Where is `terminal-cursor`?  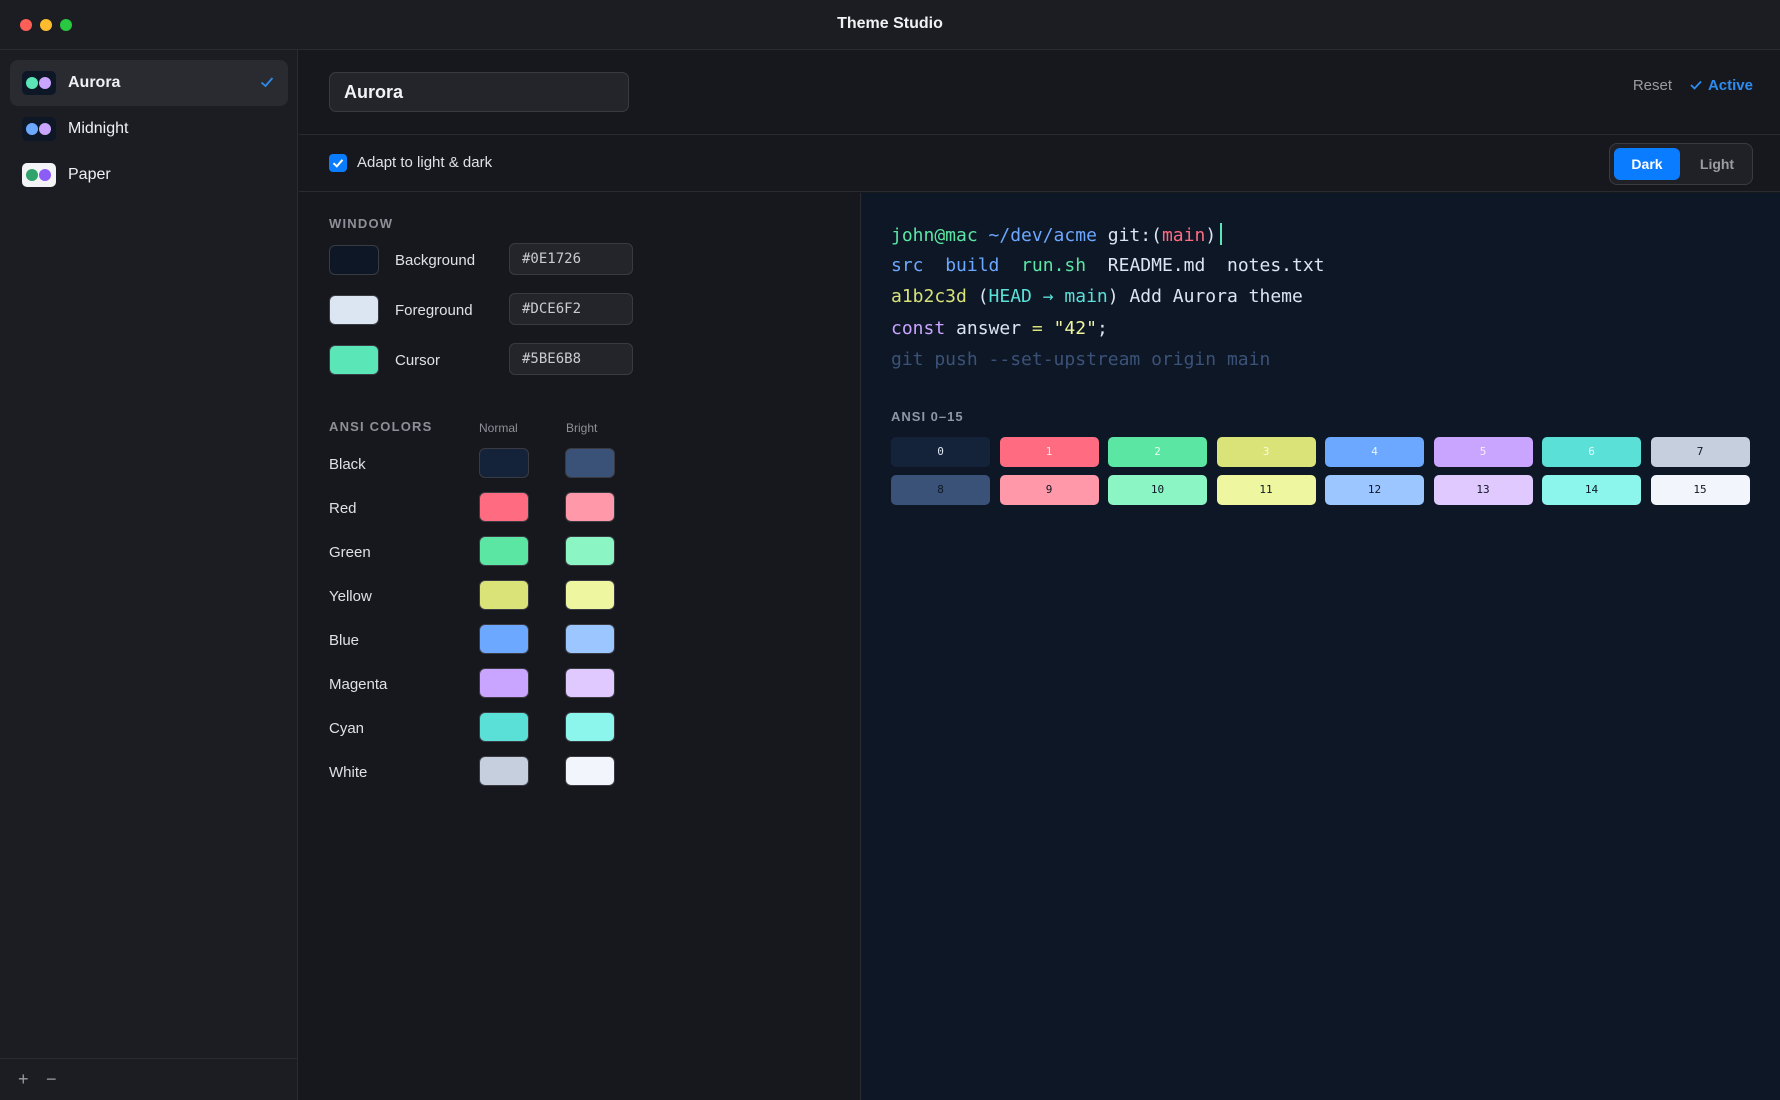 terminal-cursor is located at coordinates (1221, 234).